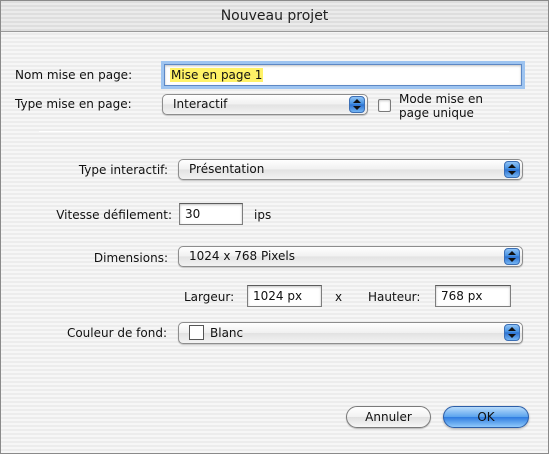  I want to click on dimensions-label: Dimensions:, so click(130, 258).